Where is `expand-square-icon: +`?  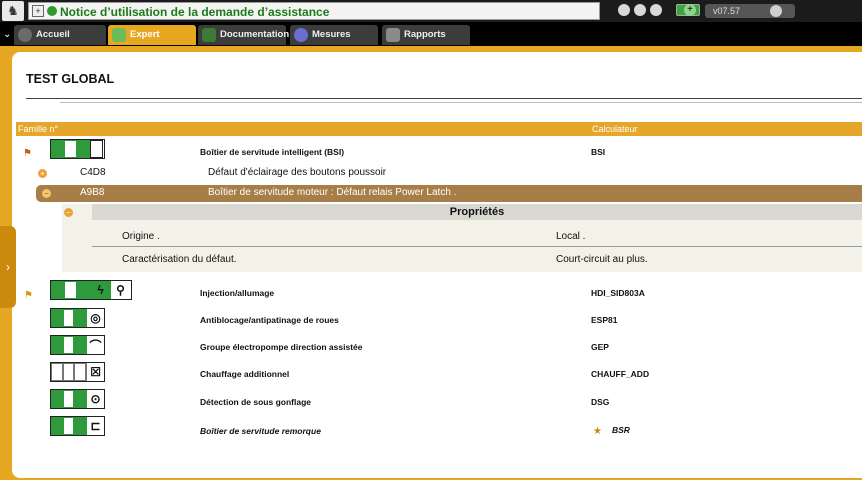 expand-square-icon: + is located at coordinates (38, 11).